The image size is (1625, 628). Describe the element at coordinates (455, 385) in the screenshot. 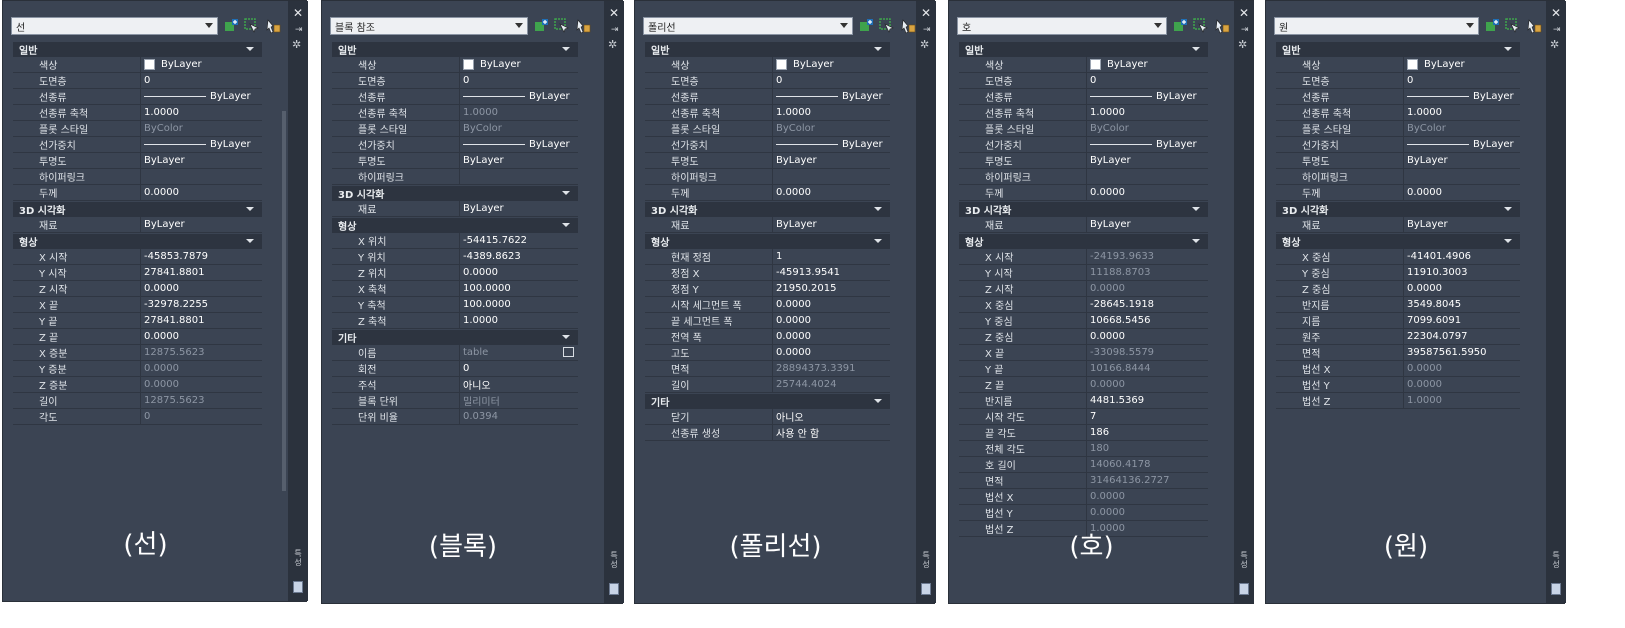

I see `property-row: 주석 아니오` at that location.